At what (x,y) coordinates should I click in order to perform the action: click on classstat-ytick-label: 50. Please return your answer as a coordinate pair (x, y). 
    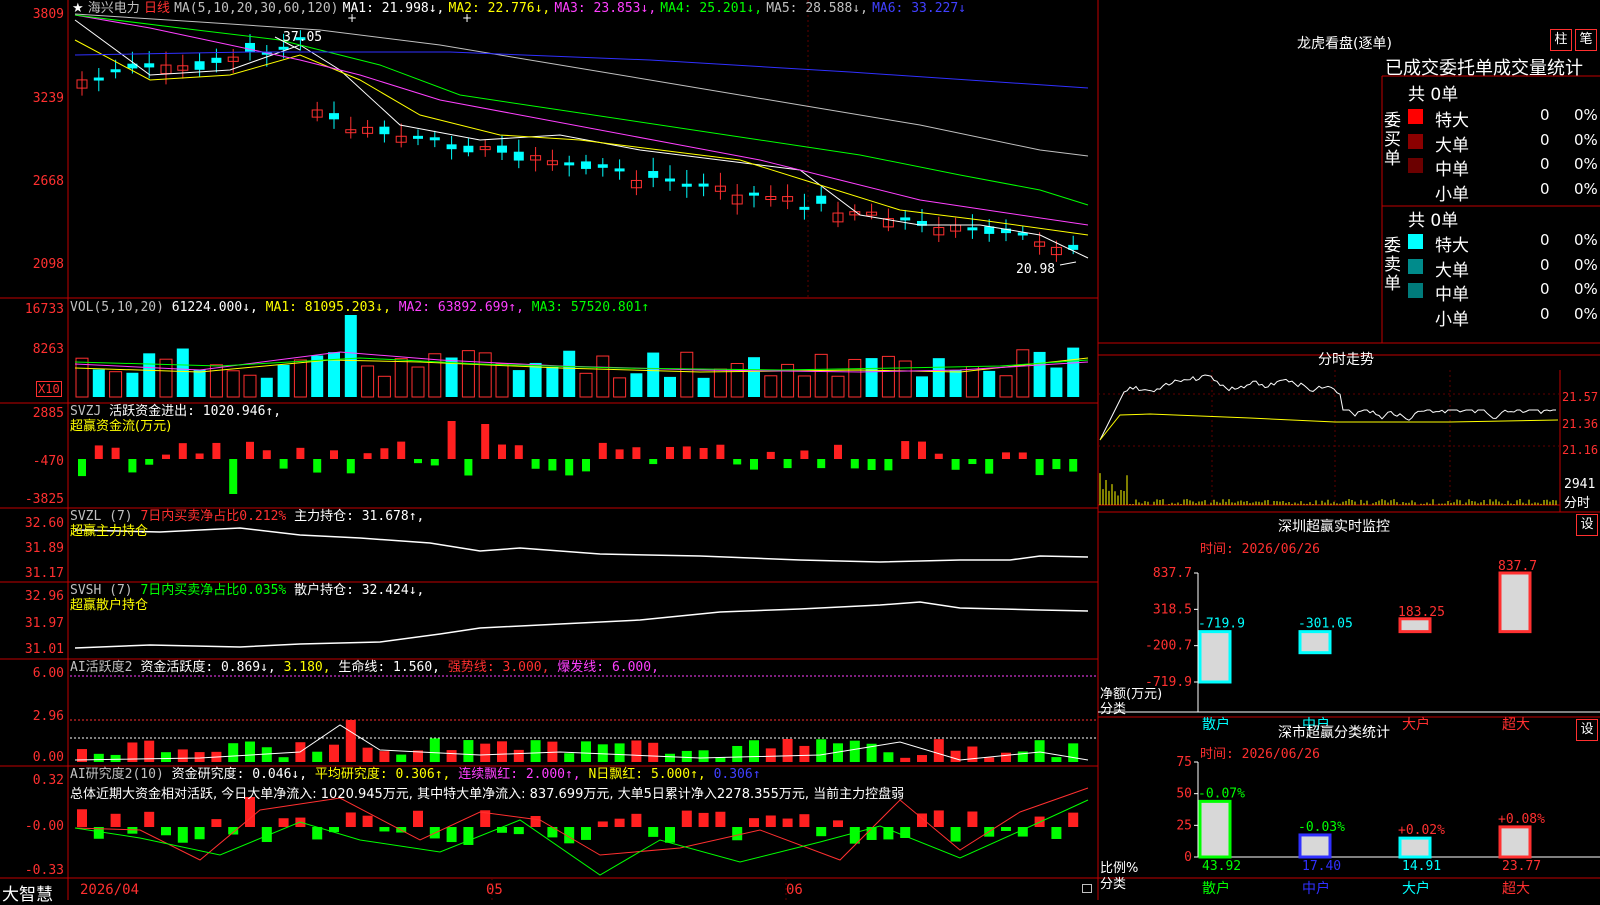
    Looking at the image, I should click on (1184, 794).